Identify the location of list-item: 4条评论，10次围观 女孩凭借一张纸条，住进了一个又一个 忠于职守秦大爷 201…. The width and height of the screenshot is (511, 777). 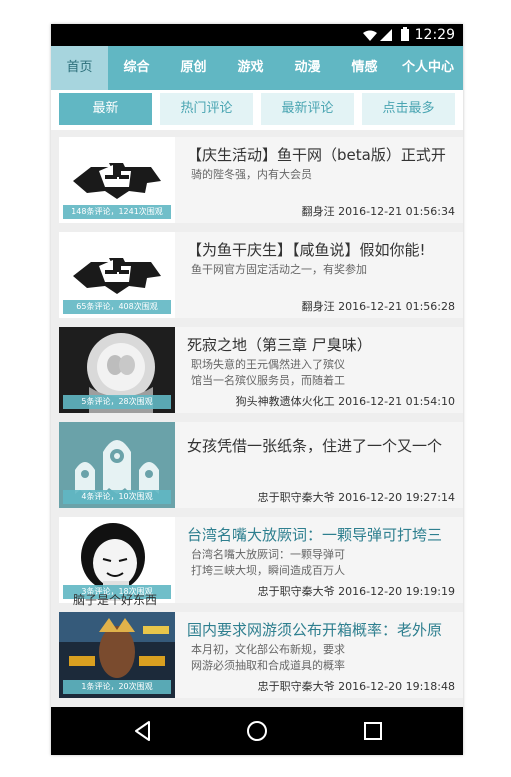
(261, 465).